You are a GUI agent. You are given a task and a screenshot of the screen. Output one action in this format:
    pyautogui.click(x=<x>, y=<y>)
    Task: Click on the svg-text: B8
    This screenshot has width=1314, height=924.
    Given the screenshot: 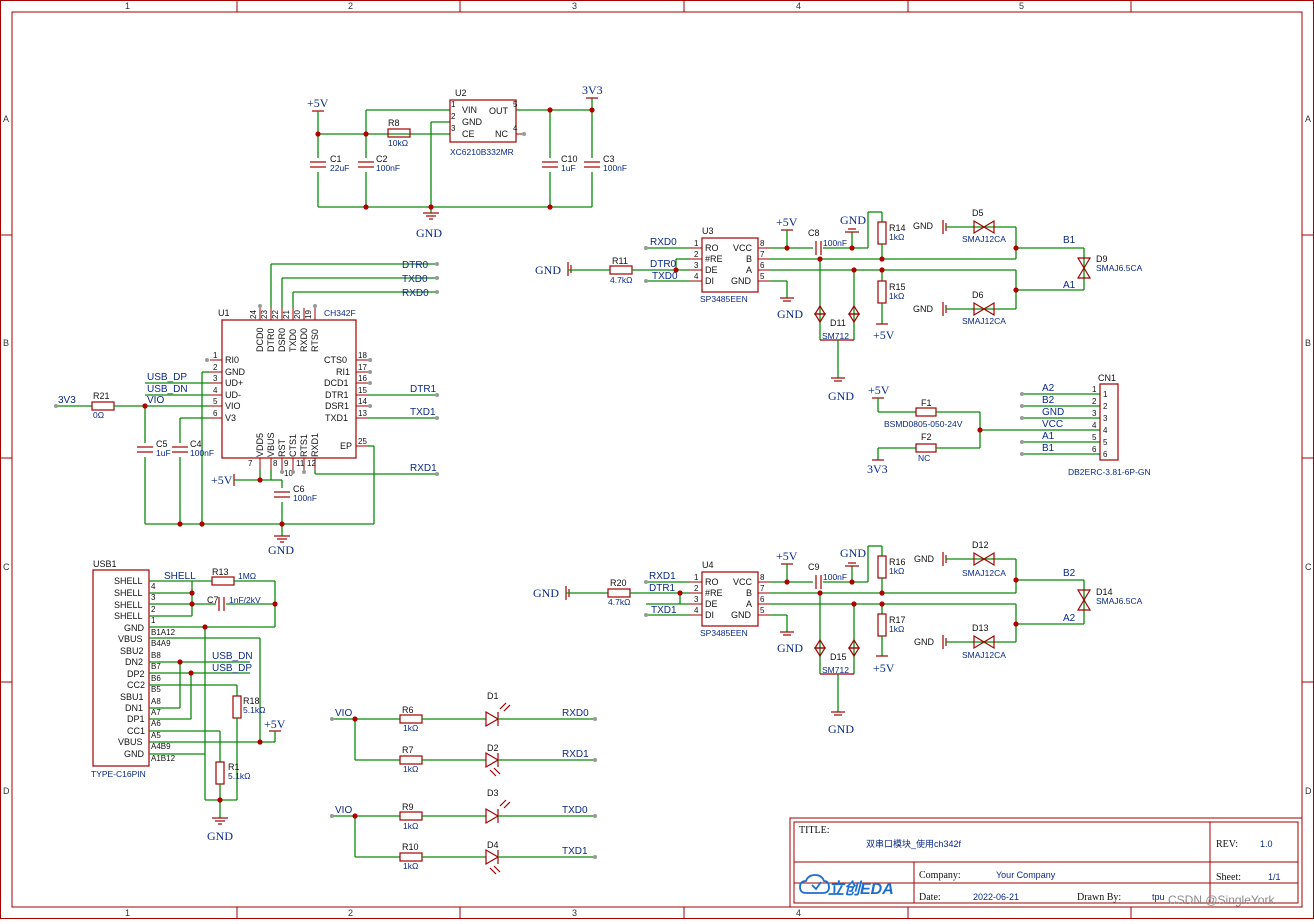 What is the action you would take?
    pyautogui.click(x=156, y=655)
    